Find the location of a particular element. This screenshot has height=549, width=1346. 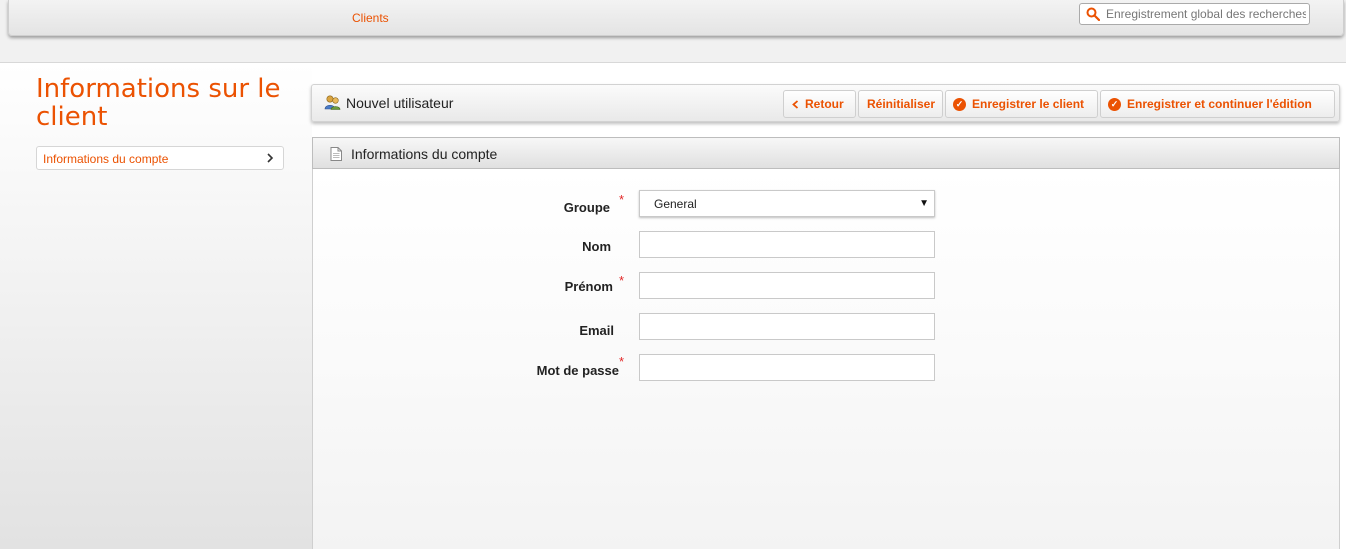

form-row-lastname: Nom is located at coordinates (827, 245).